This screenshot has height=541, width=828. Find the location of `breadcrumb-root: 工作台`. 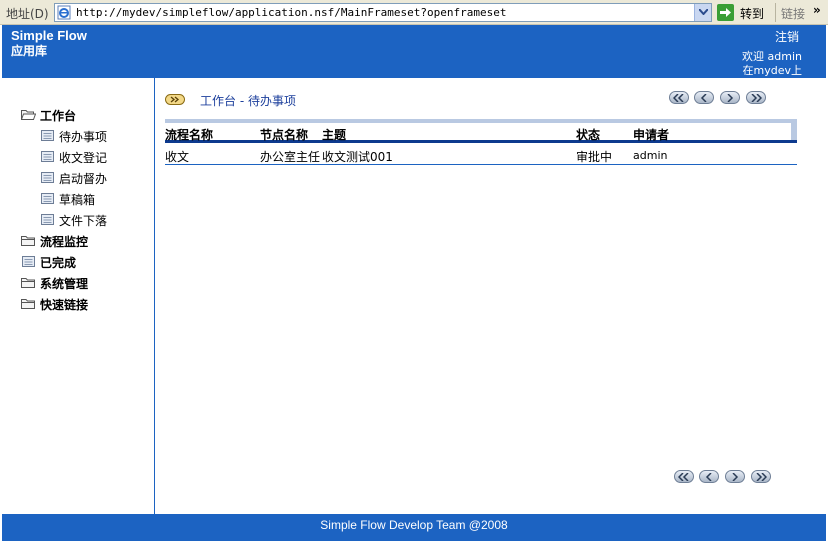

breadcrumb-root: 工作台 is located at coordinates (218, 101).